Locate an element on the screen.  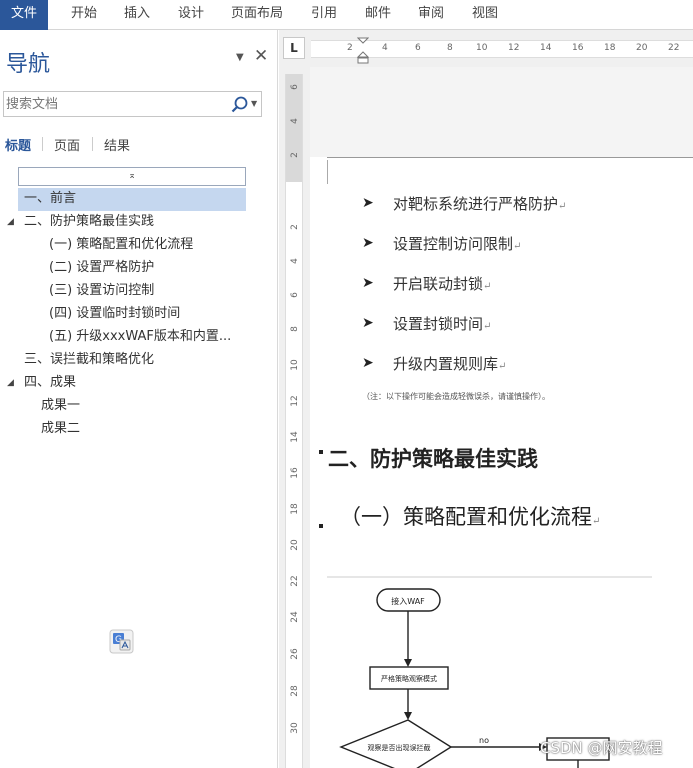
ruler-tick: 26 is located at coordinates (295, 654).